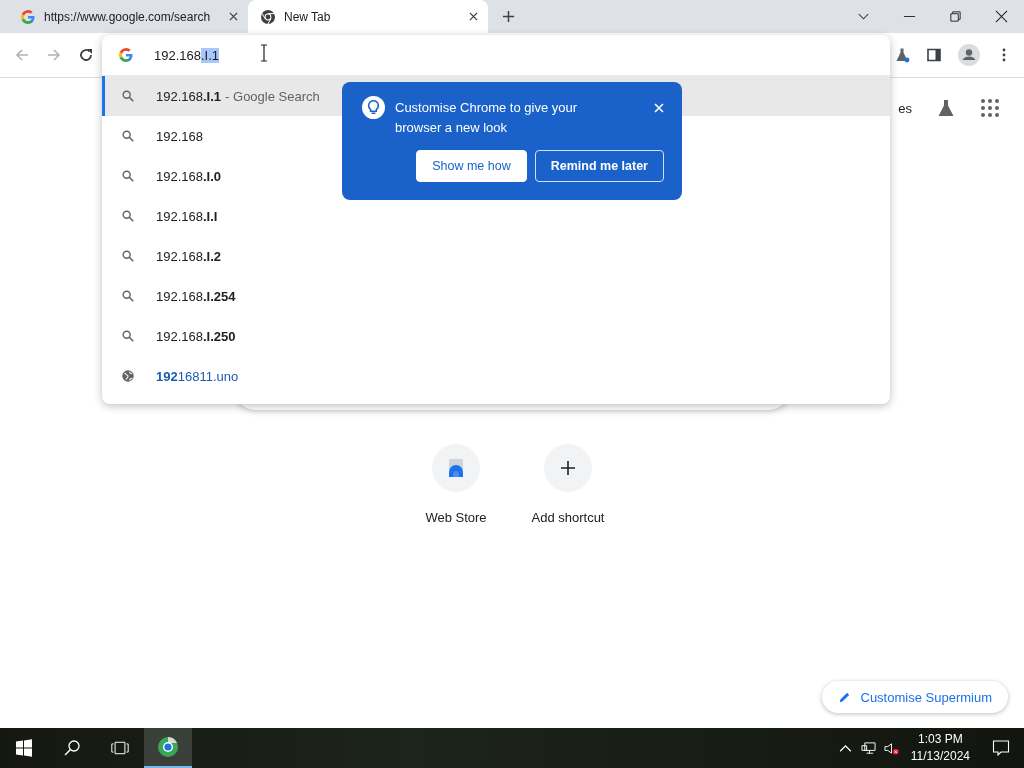 The height and width of the screenshot is (768, 1024). Describe the element at coordinates (189, 96) in the screenshot. I see `suggestion-text: 192.168.I.1` at that location.